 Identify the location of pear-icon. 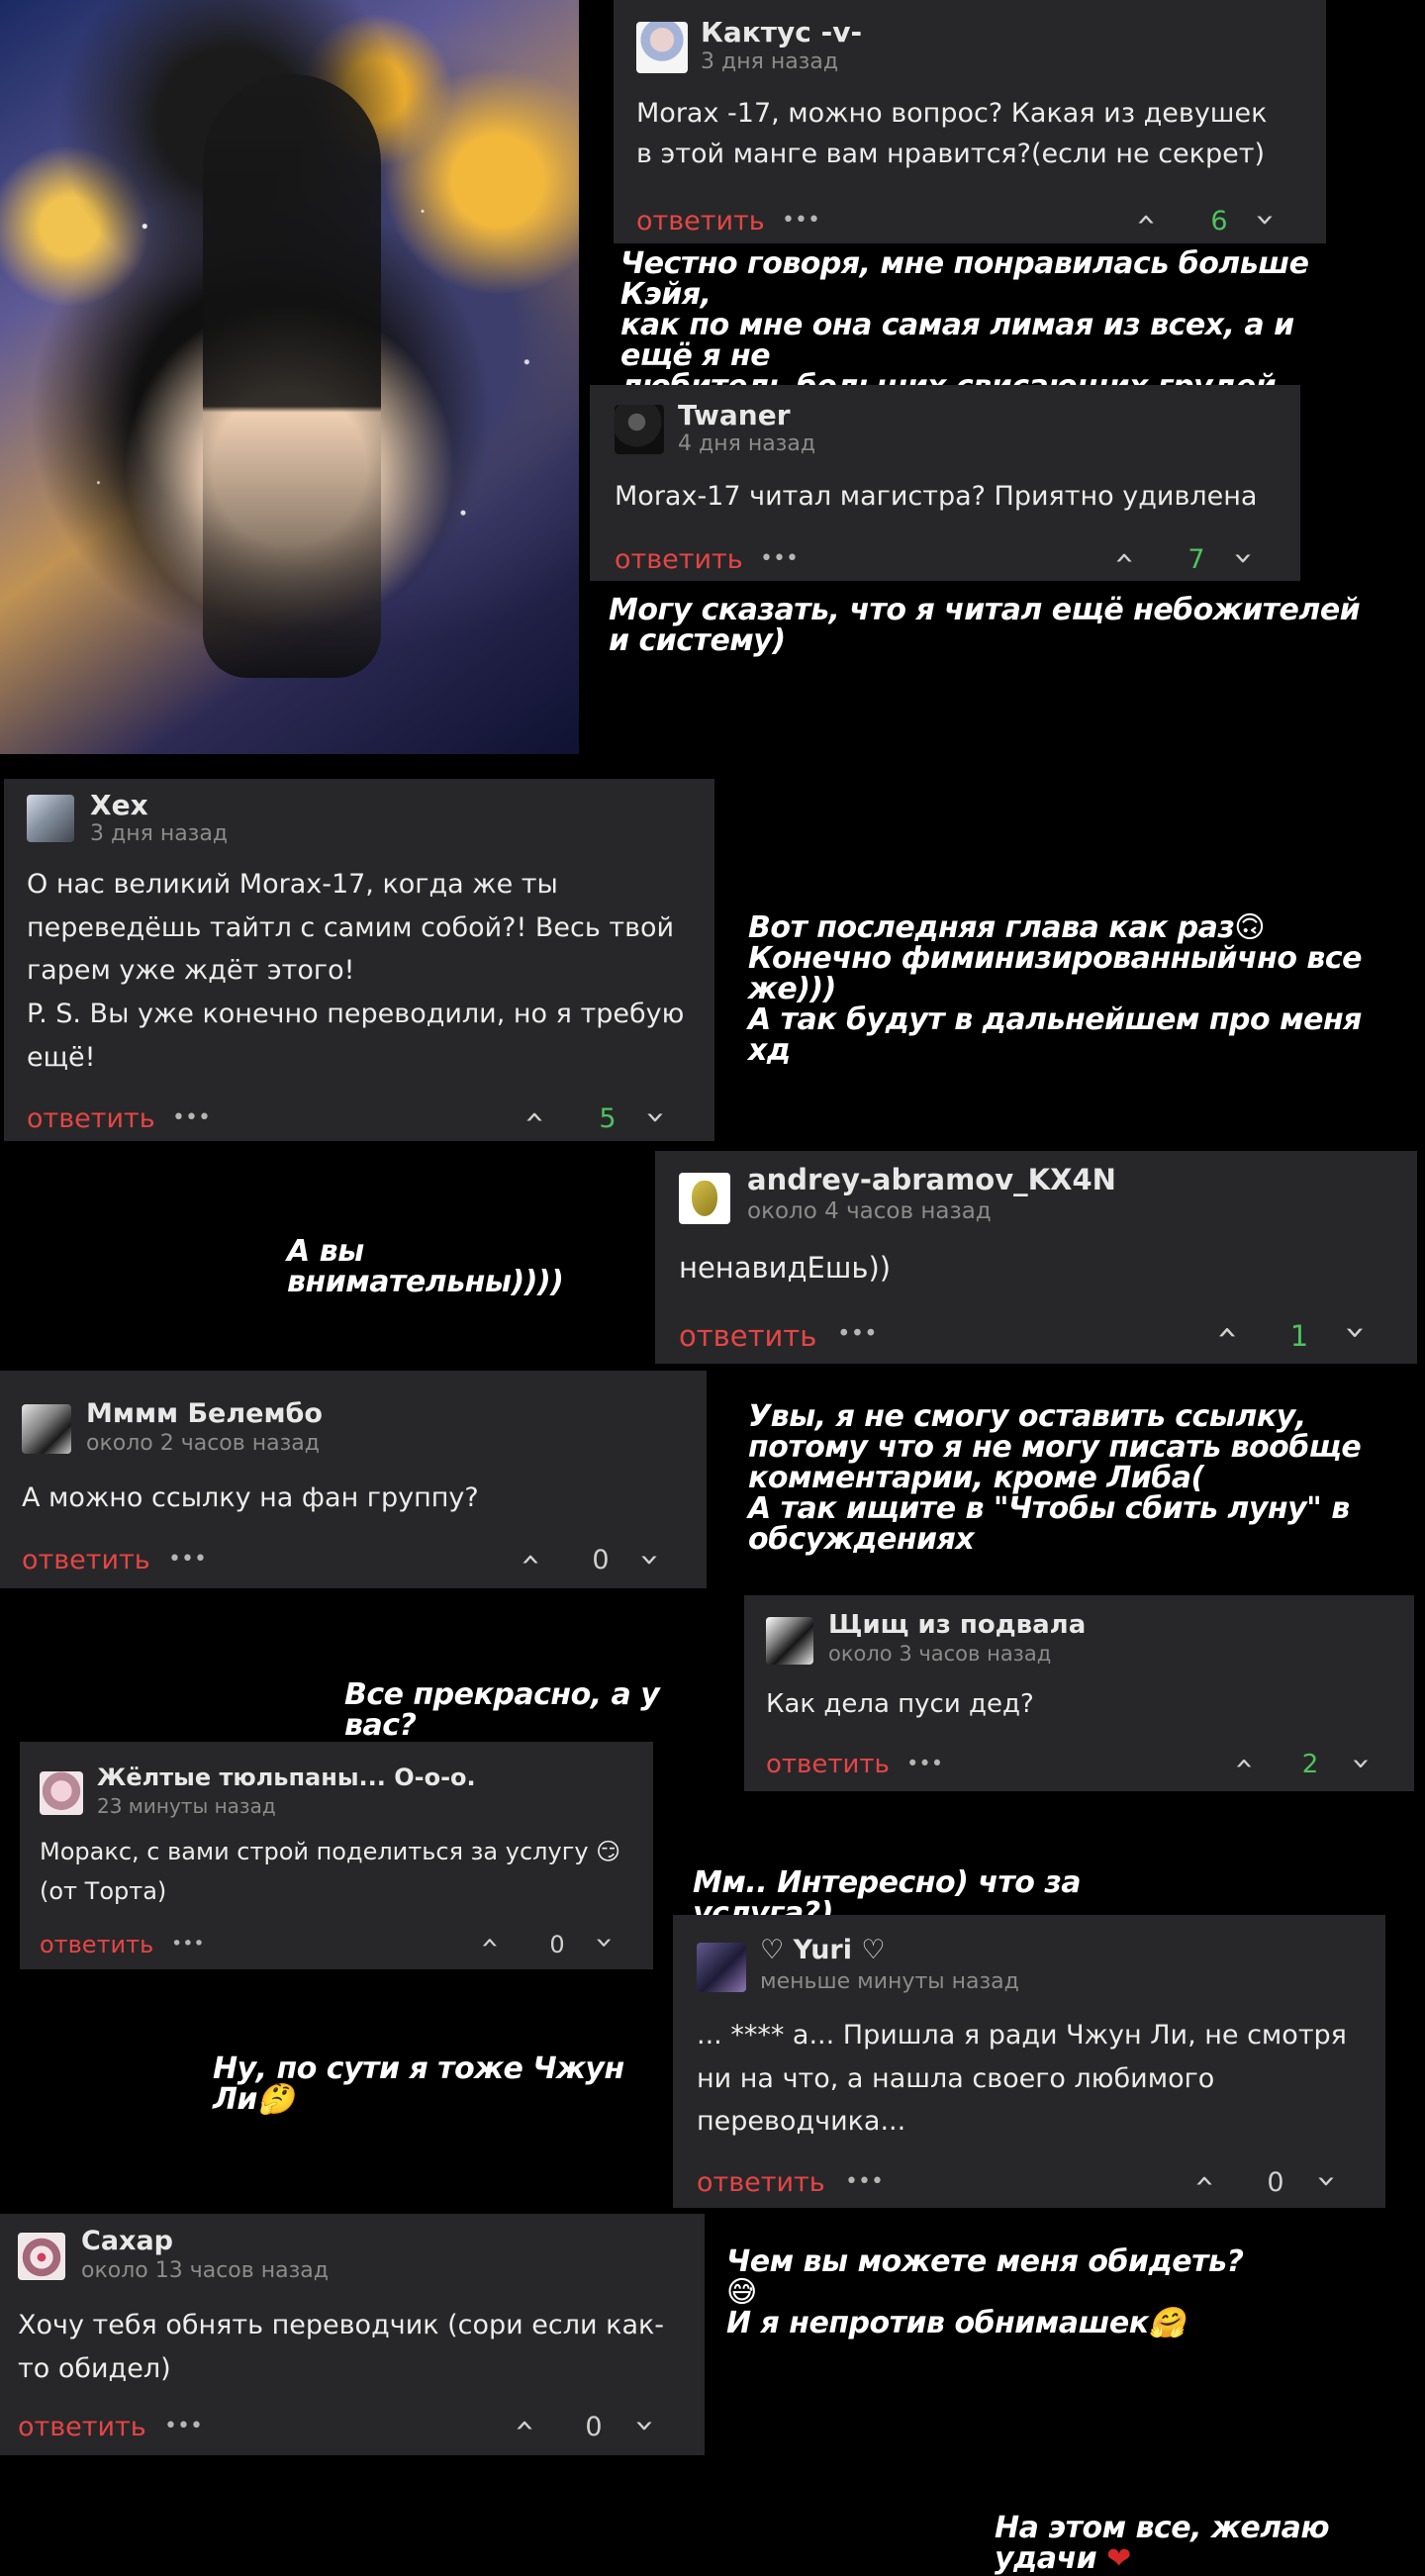
(704, 1198).